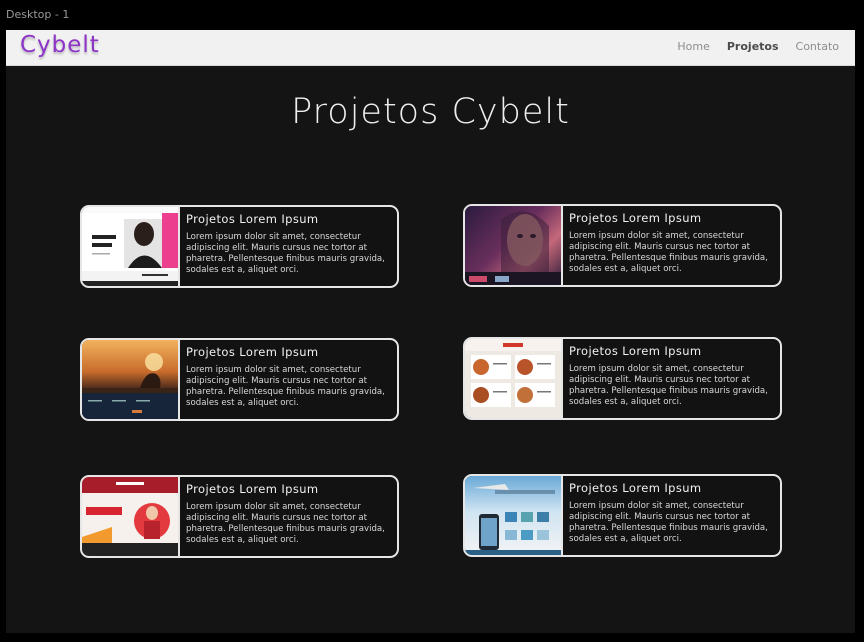  I want to click on nav-link-home: Home, so click(693, 46).